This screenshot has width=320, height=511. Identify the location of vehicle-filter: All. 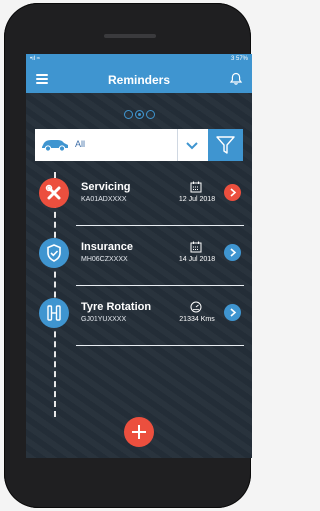
(139, 145).